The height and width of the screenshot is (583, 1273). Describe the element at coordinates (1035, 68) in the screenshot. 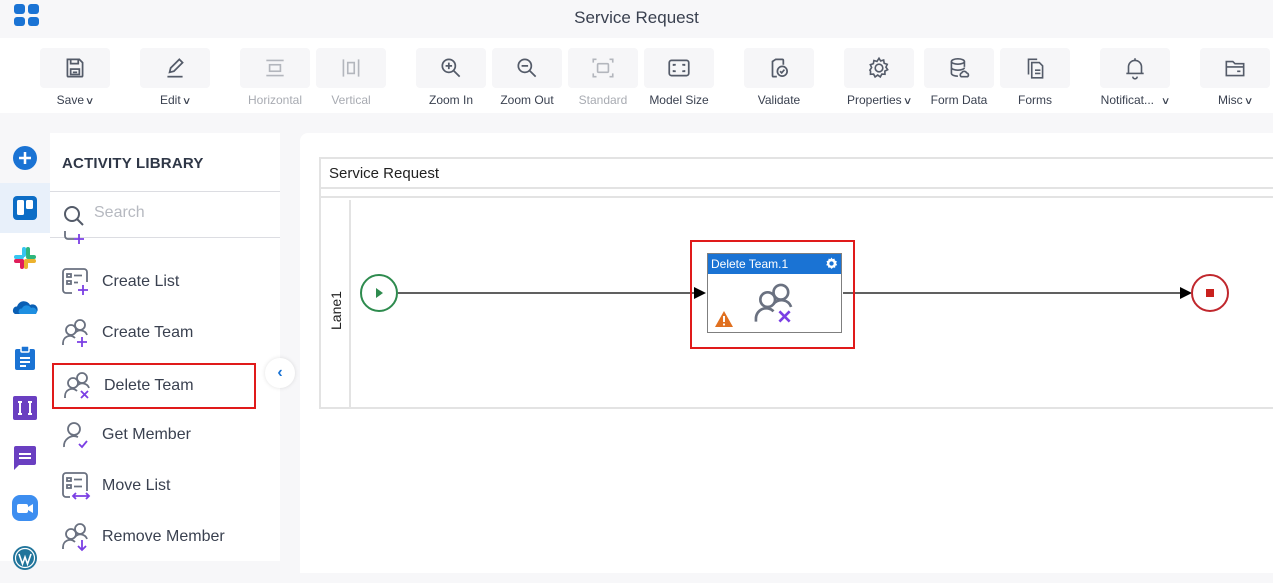

I see `forms-icon` at that location.